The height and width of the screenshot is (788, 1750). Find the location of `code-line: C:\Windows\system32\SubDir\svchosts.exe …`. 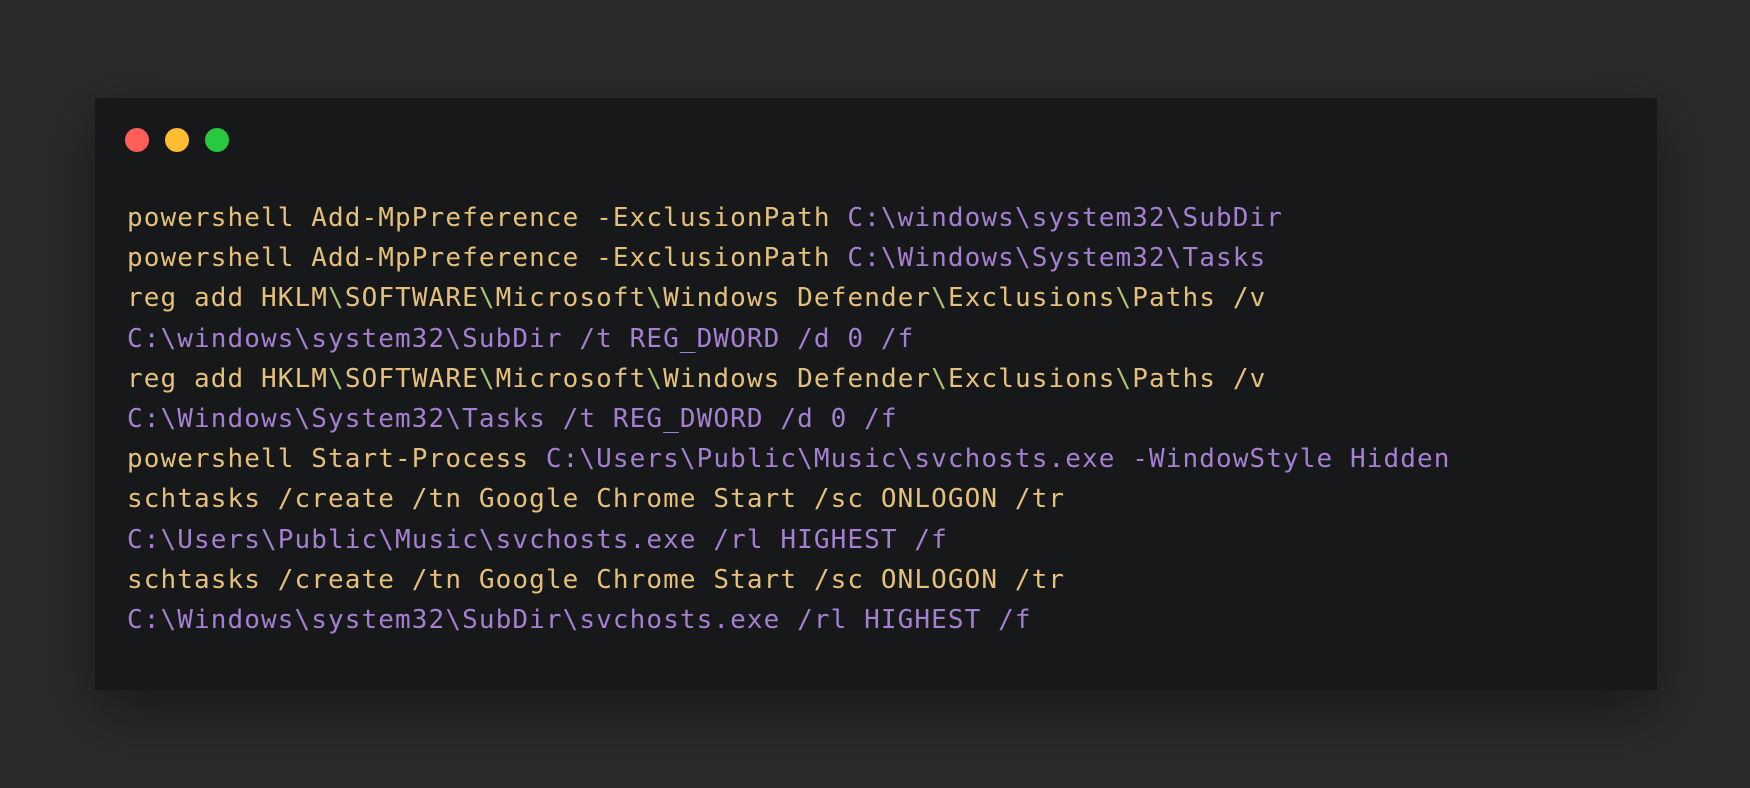

code-line: C:\Windows\system32\SubDir\svchosts.exe … is located at coordinates (877, 620).